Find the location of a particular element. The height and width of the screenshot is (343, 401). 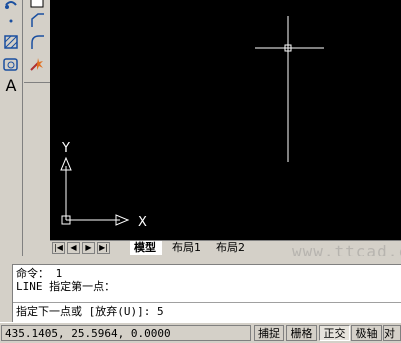

prev-tab-button: ◀ is located at coordinates (73, 248).